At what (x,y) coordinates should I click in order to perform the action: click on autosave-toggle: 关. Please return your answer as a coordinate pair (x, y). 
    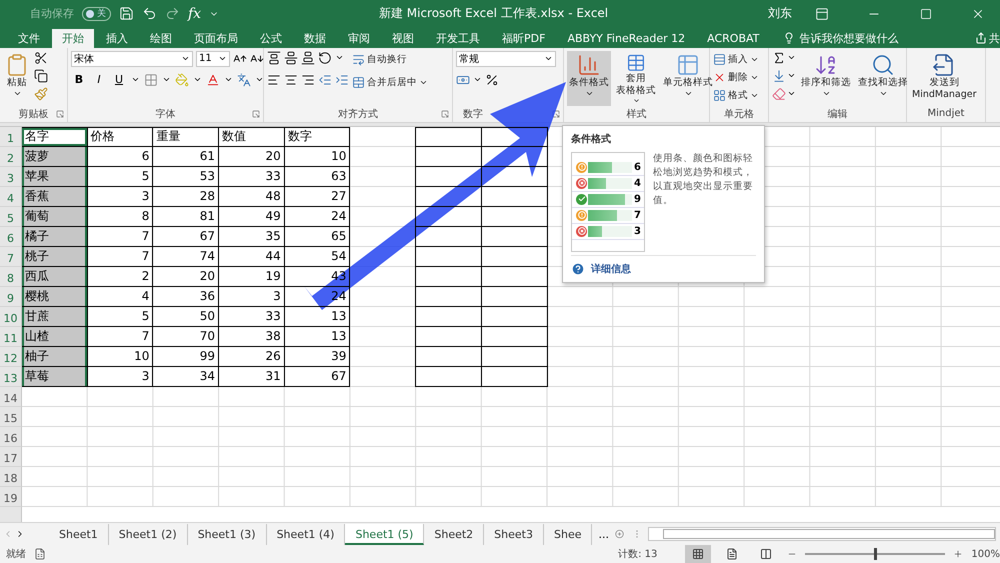
    Looking at the image, I should click on (96, 13).